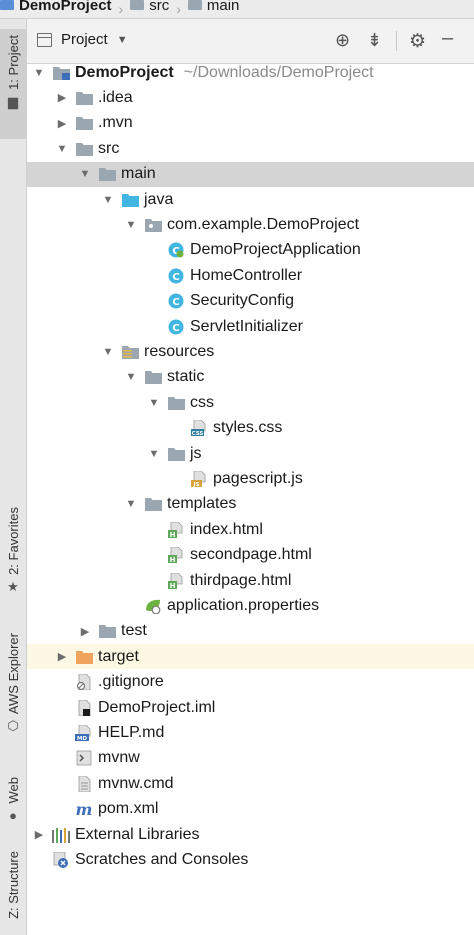 Image resolution: width=474 pixels, height=935 pixels. What do you see at coordinates (250, 809) in the screenshot?
I see `tree-row: m pom.xml` at bounding box center [250, 809].